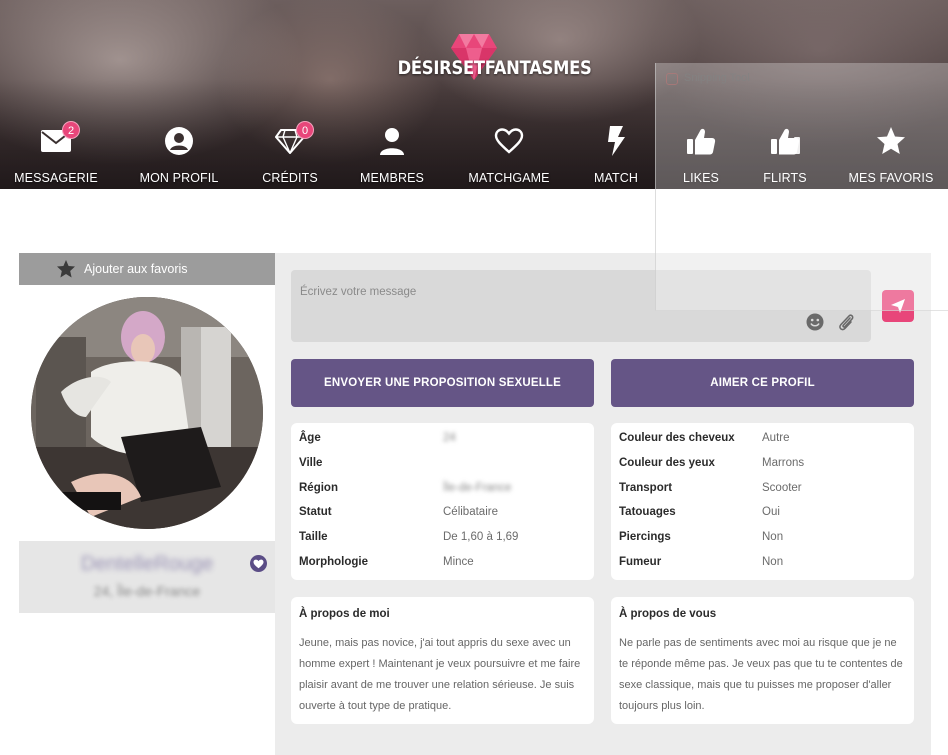 This screenshot has height=755, width=948. What do you see at coordinates (815, 322) in the screenshot?
I see `emoji-icon` at bounding box center [815, 322].